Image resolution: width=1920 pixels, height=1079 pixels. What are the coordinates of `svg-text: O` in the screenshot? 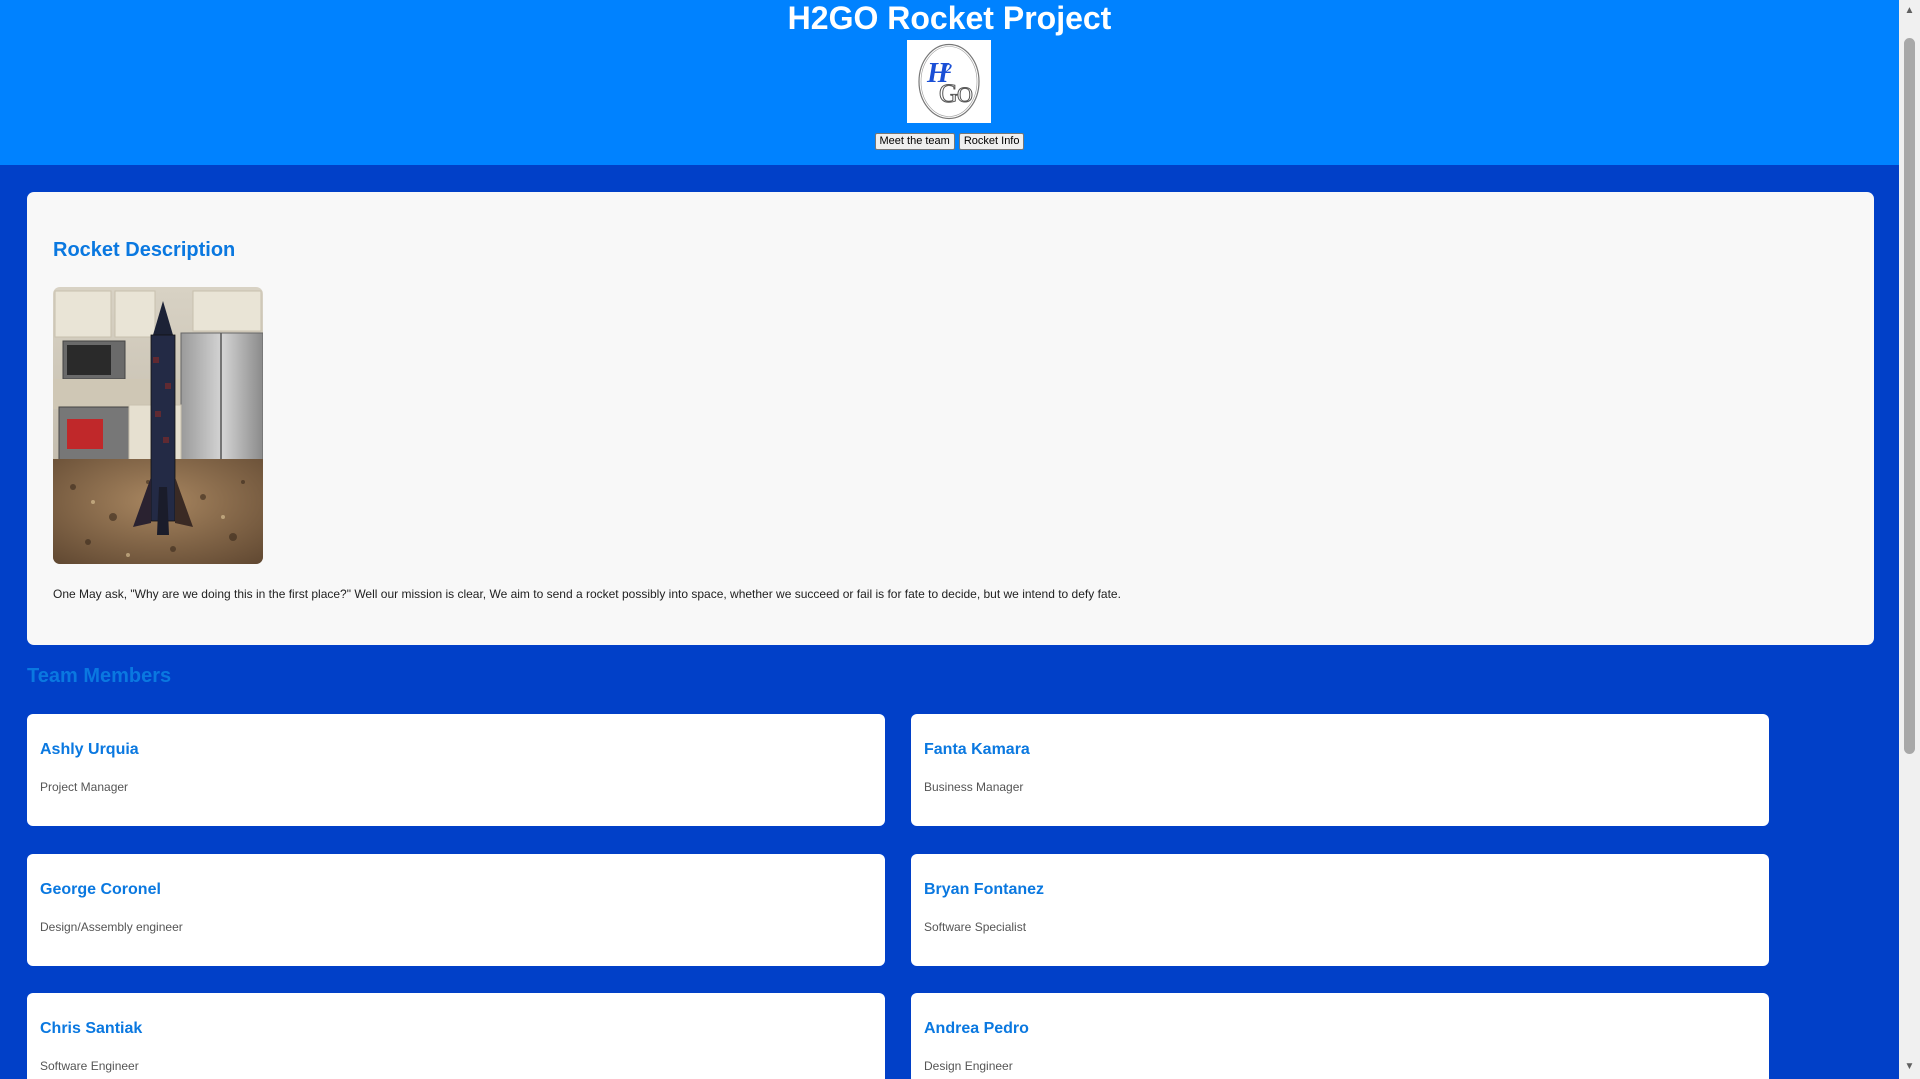 It's located at (965, 94).